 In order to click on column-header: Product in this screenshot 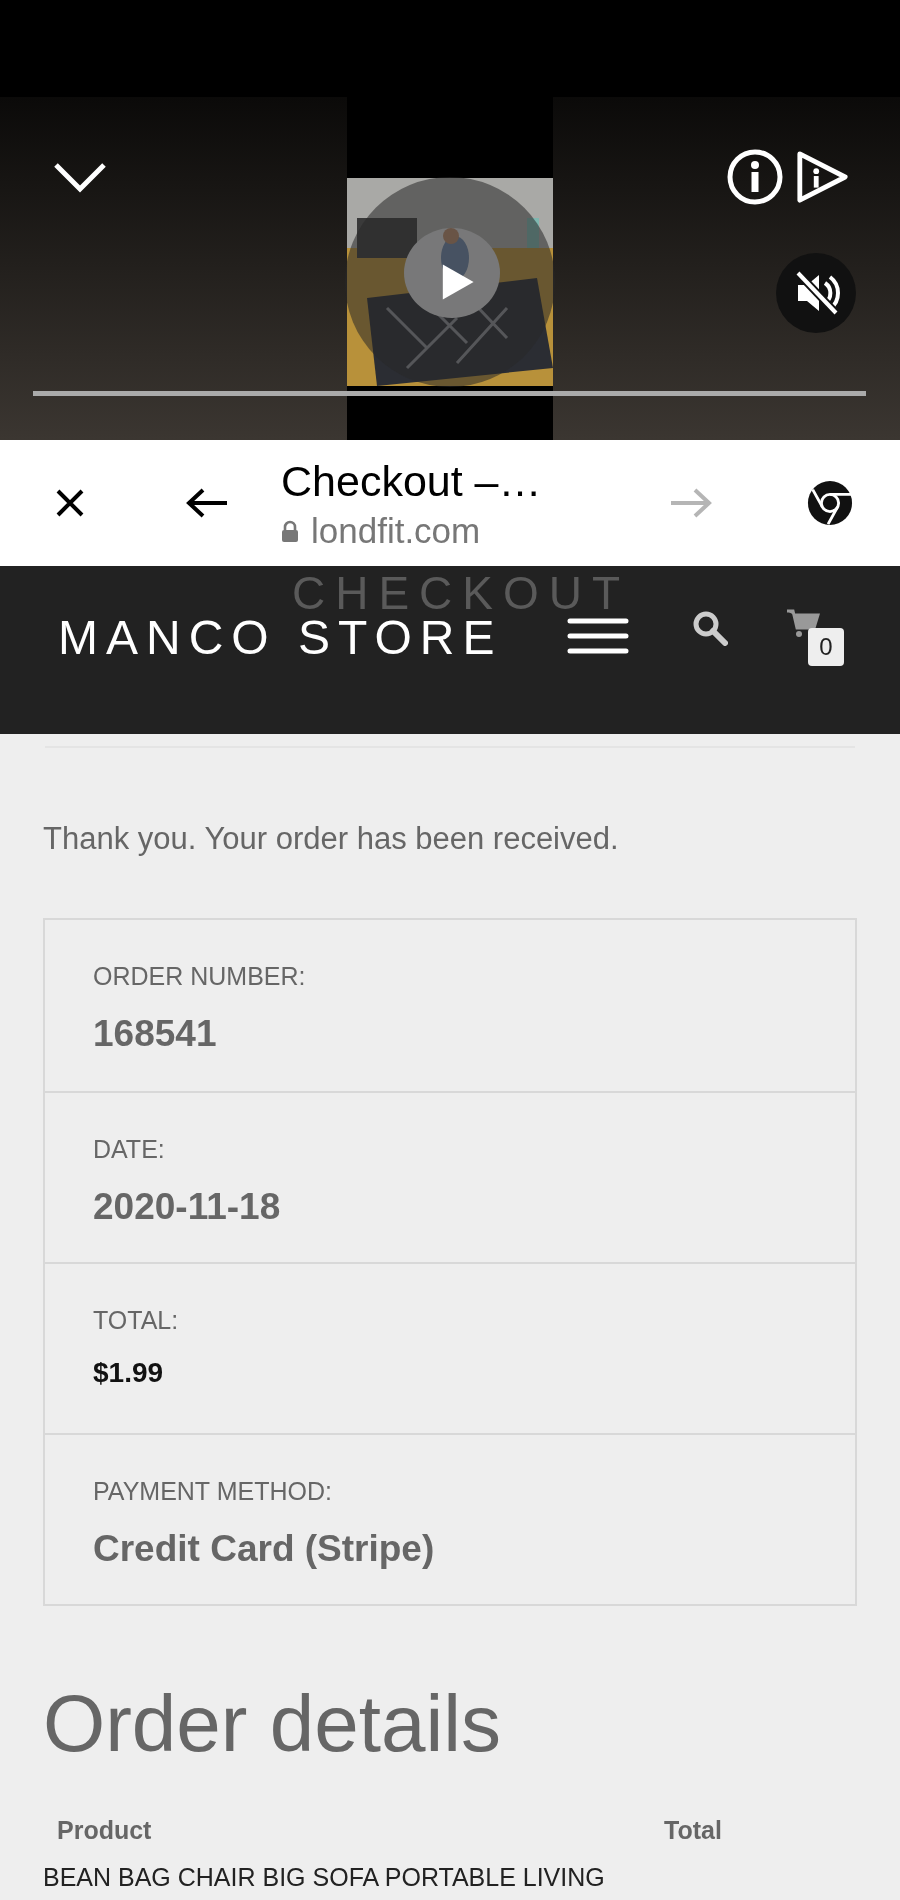, I will do `click(105, 1830)`.